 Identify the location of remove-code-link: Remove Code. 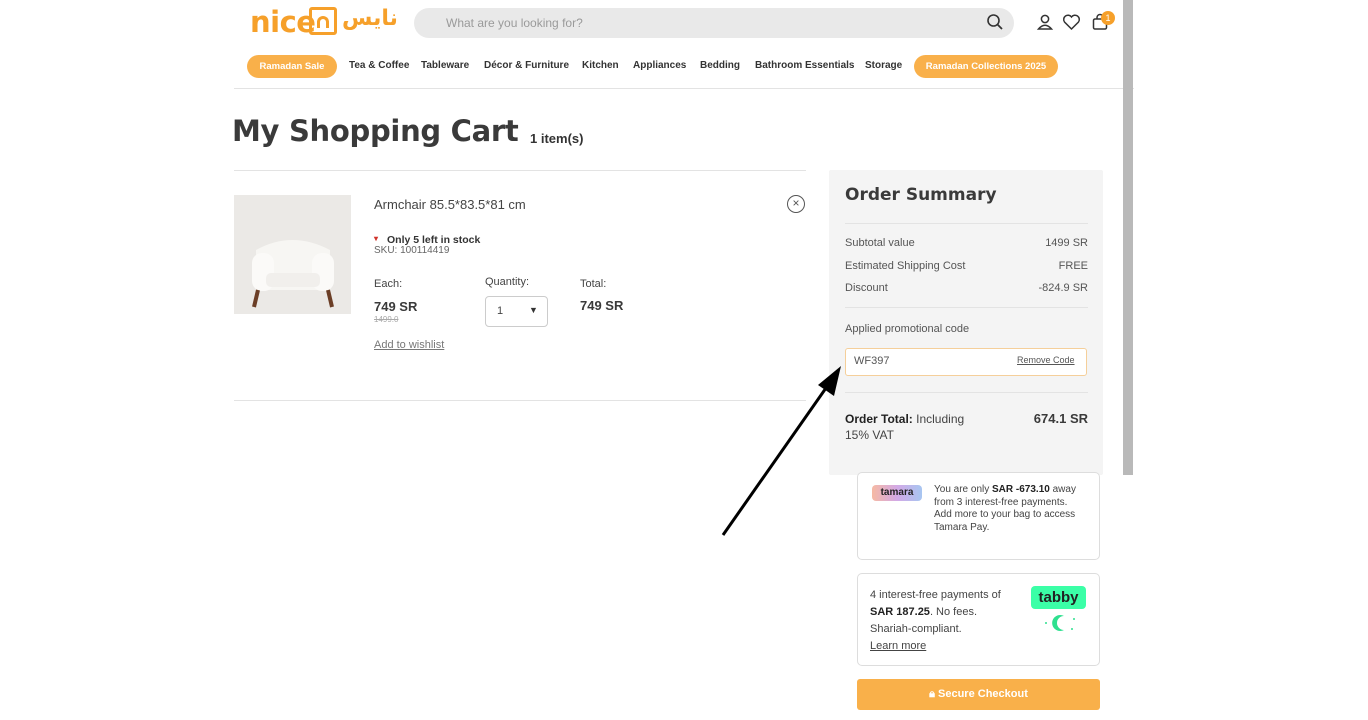
(1046, 360).